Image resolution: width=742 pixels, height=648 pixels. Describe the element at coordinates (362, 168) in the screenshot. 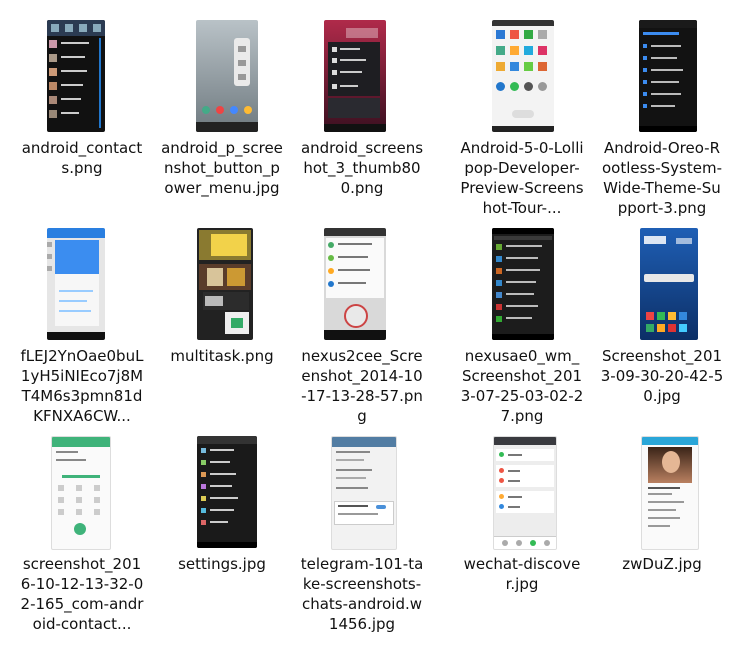

I see `file-name: android_screenshot_3_thumb800.png` at that location.